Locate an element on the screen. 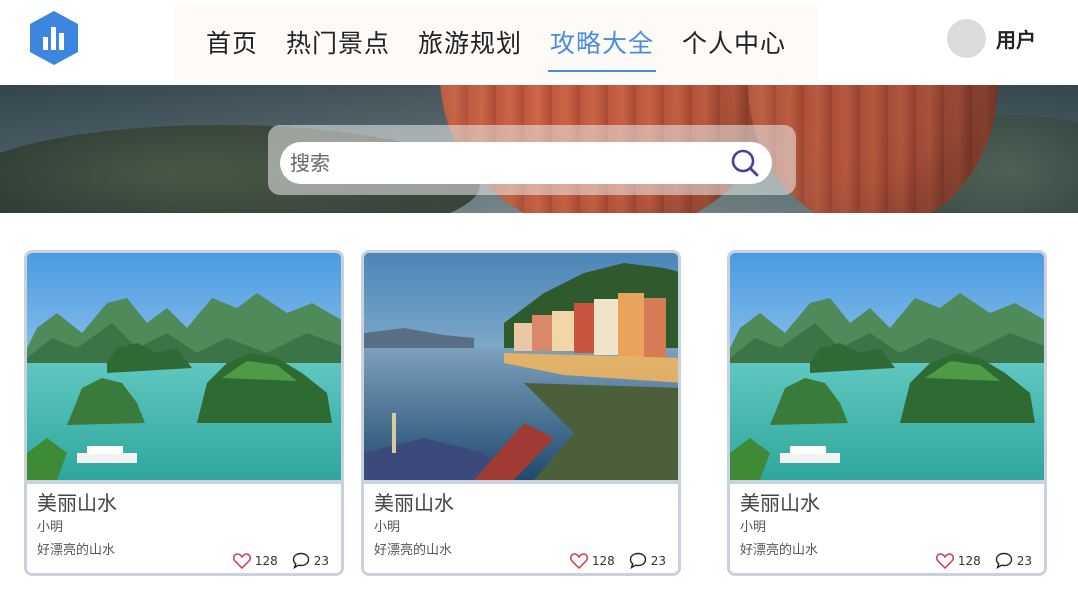 The height and width of the screenshot is (607, 1078). search-icon is located at coordinates (745, 163).